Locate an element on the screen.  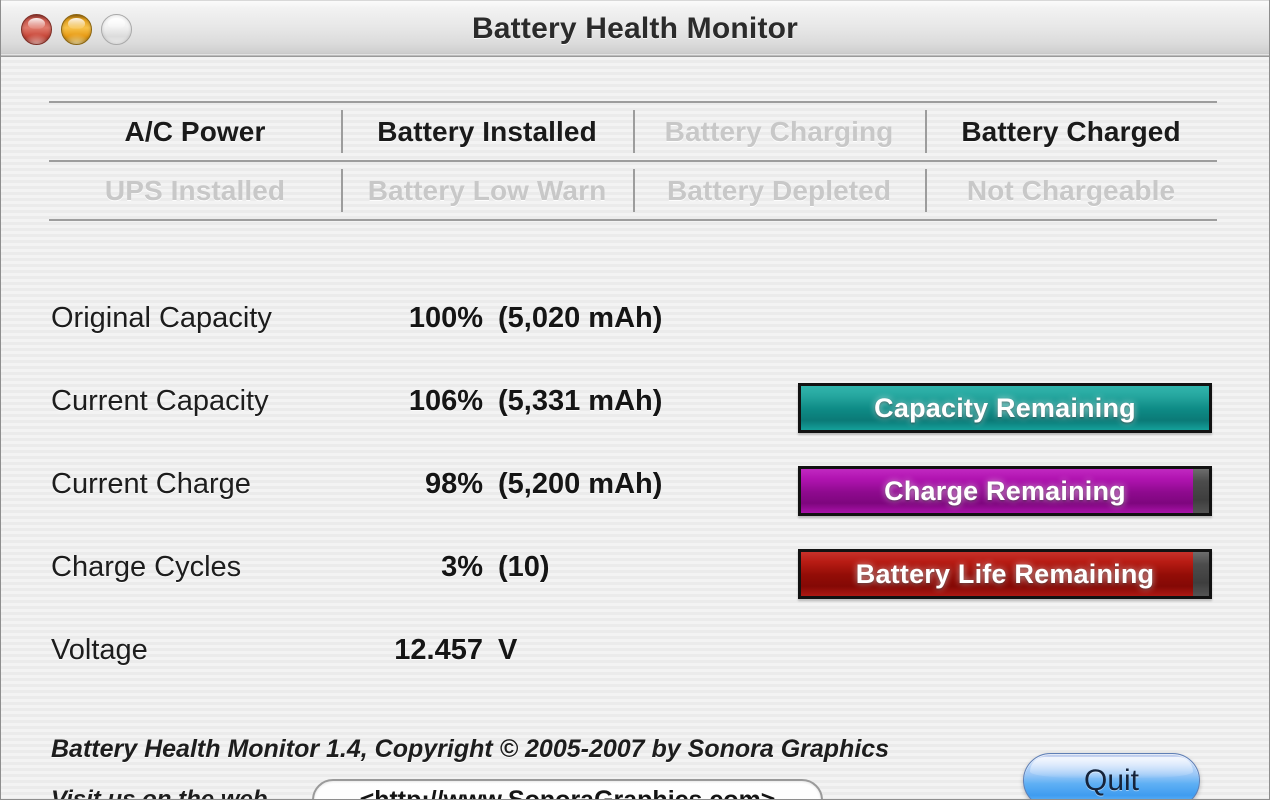
readout-label: Current Capacity is located at coordinates (160, 401).